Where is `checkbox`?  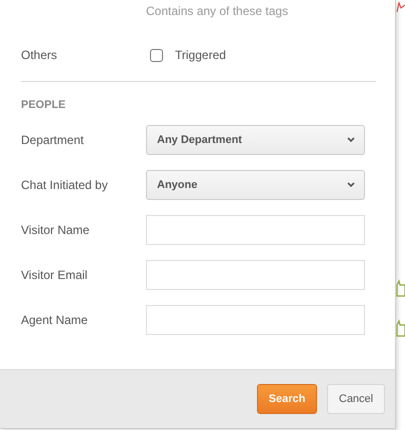
checkbox is located at coordinates (156, 55).